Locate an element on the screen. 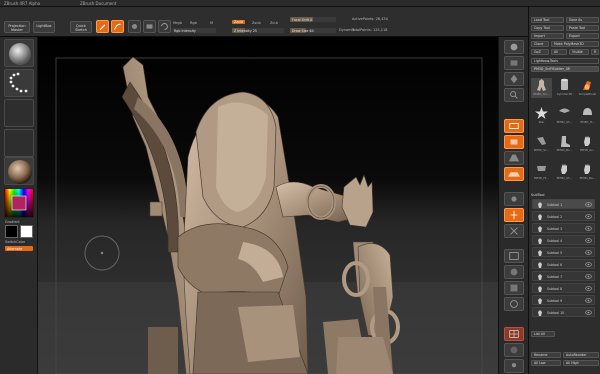 The height and width of the screenshot is (374, 600). material-selector is located at coordinates (19, 171).